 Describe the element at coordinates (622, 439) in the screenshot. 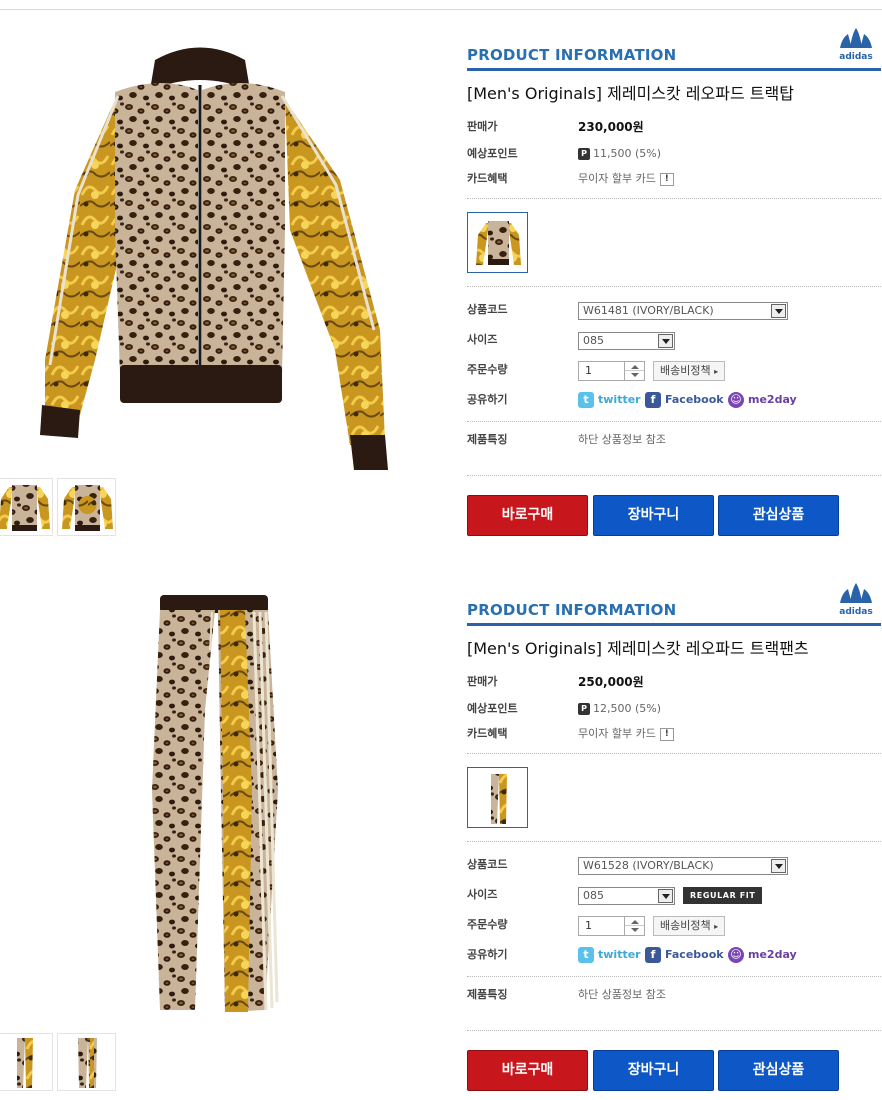

I see `feature-value: 하단 상품정보 참조` at that location.